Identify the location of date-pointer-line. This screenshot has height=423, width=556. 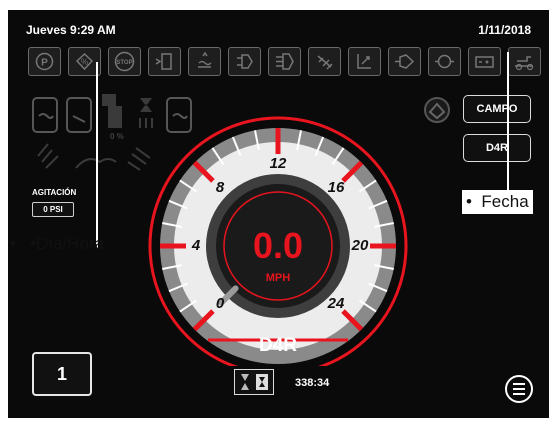
(508, 122).